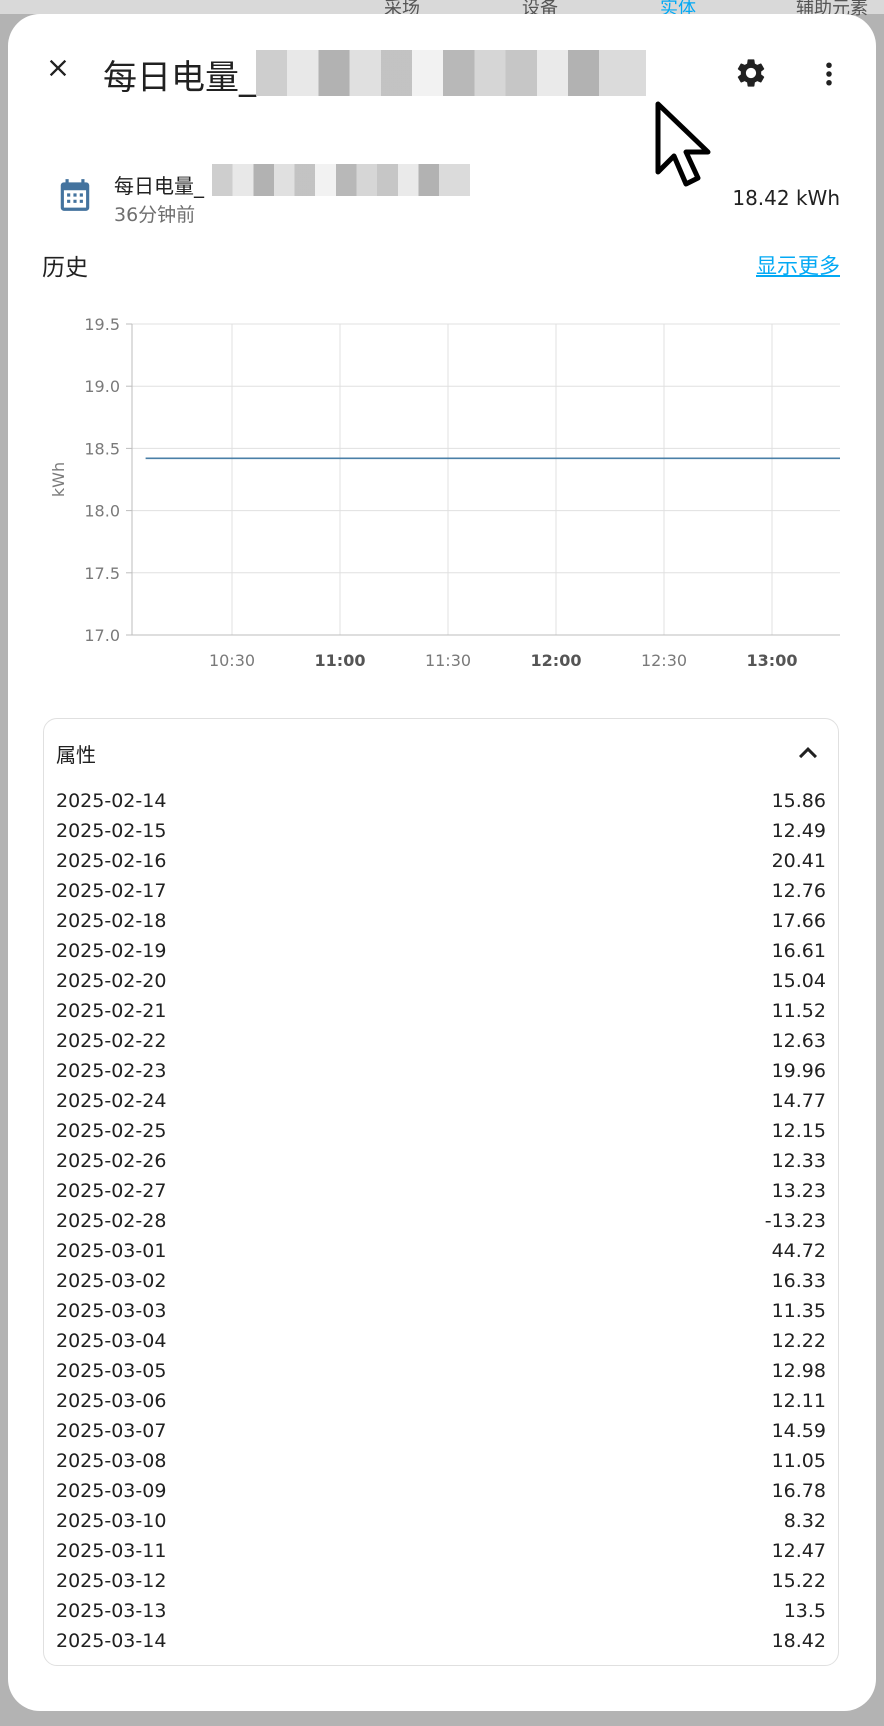  What do you see at coordinates (556, 660) in the screenshot?
I see `x-tick-label: 12:00` at bounding box center [556, 660].